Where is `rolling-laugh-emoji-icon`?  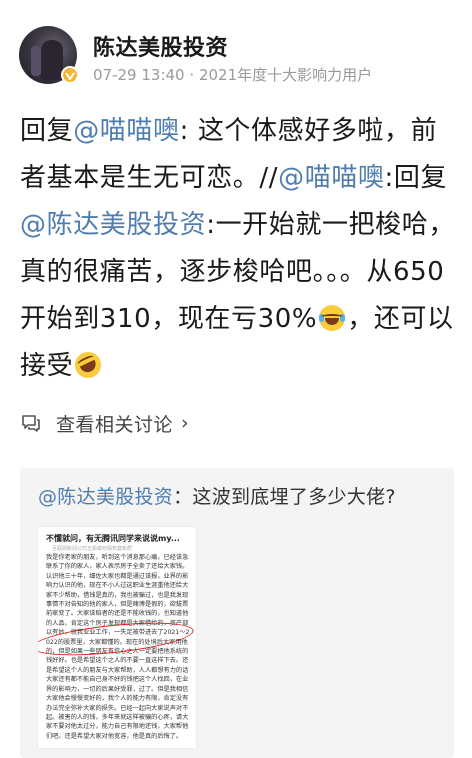
rolling-laugh-emoji-icon is located at coordinates (88, 365).